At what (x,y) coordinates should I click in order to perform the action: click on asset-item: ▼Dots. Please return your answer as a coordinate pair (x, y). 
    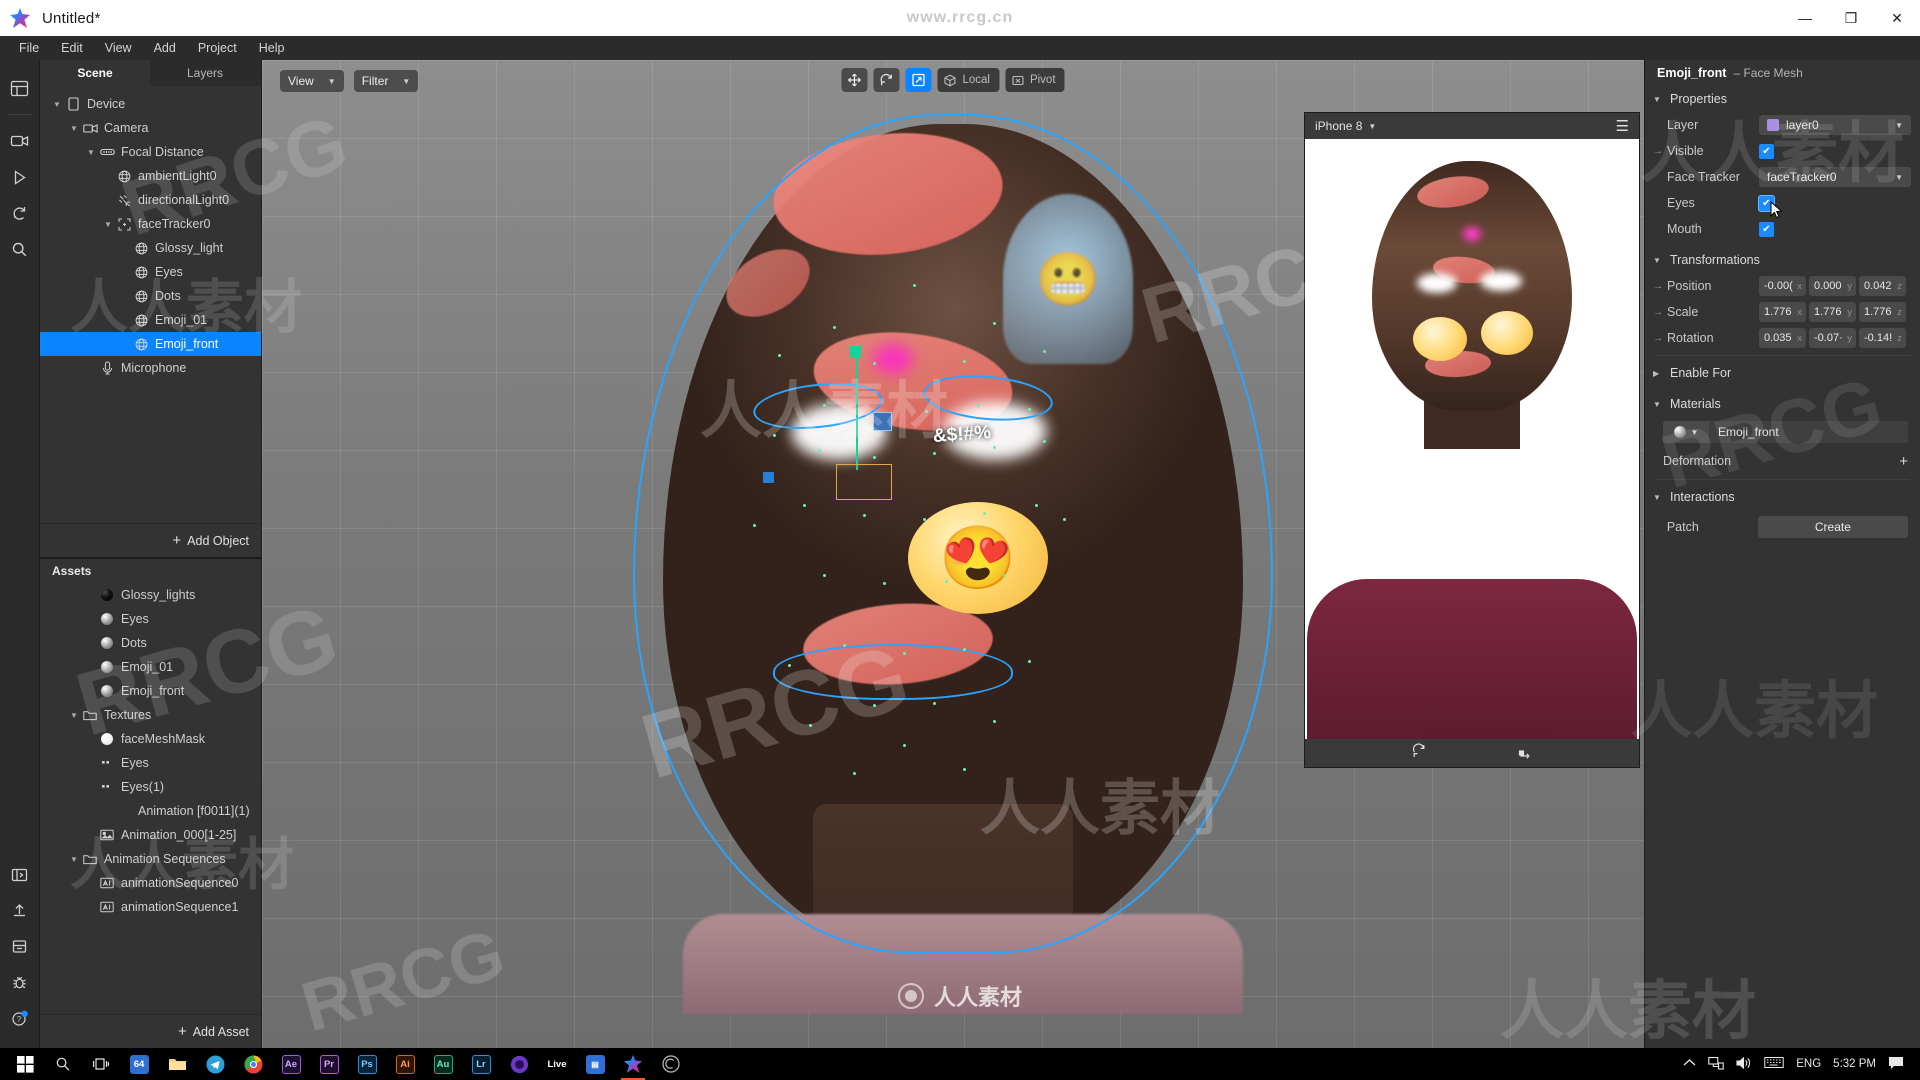
    Looking at the image, I should click on (150, 643).